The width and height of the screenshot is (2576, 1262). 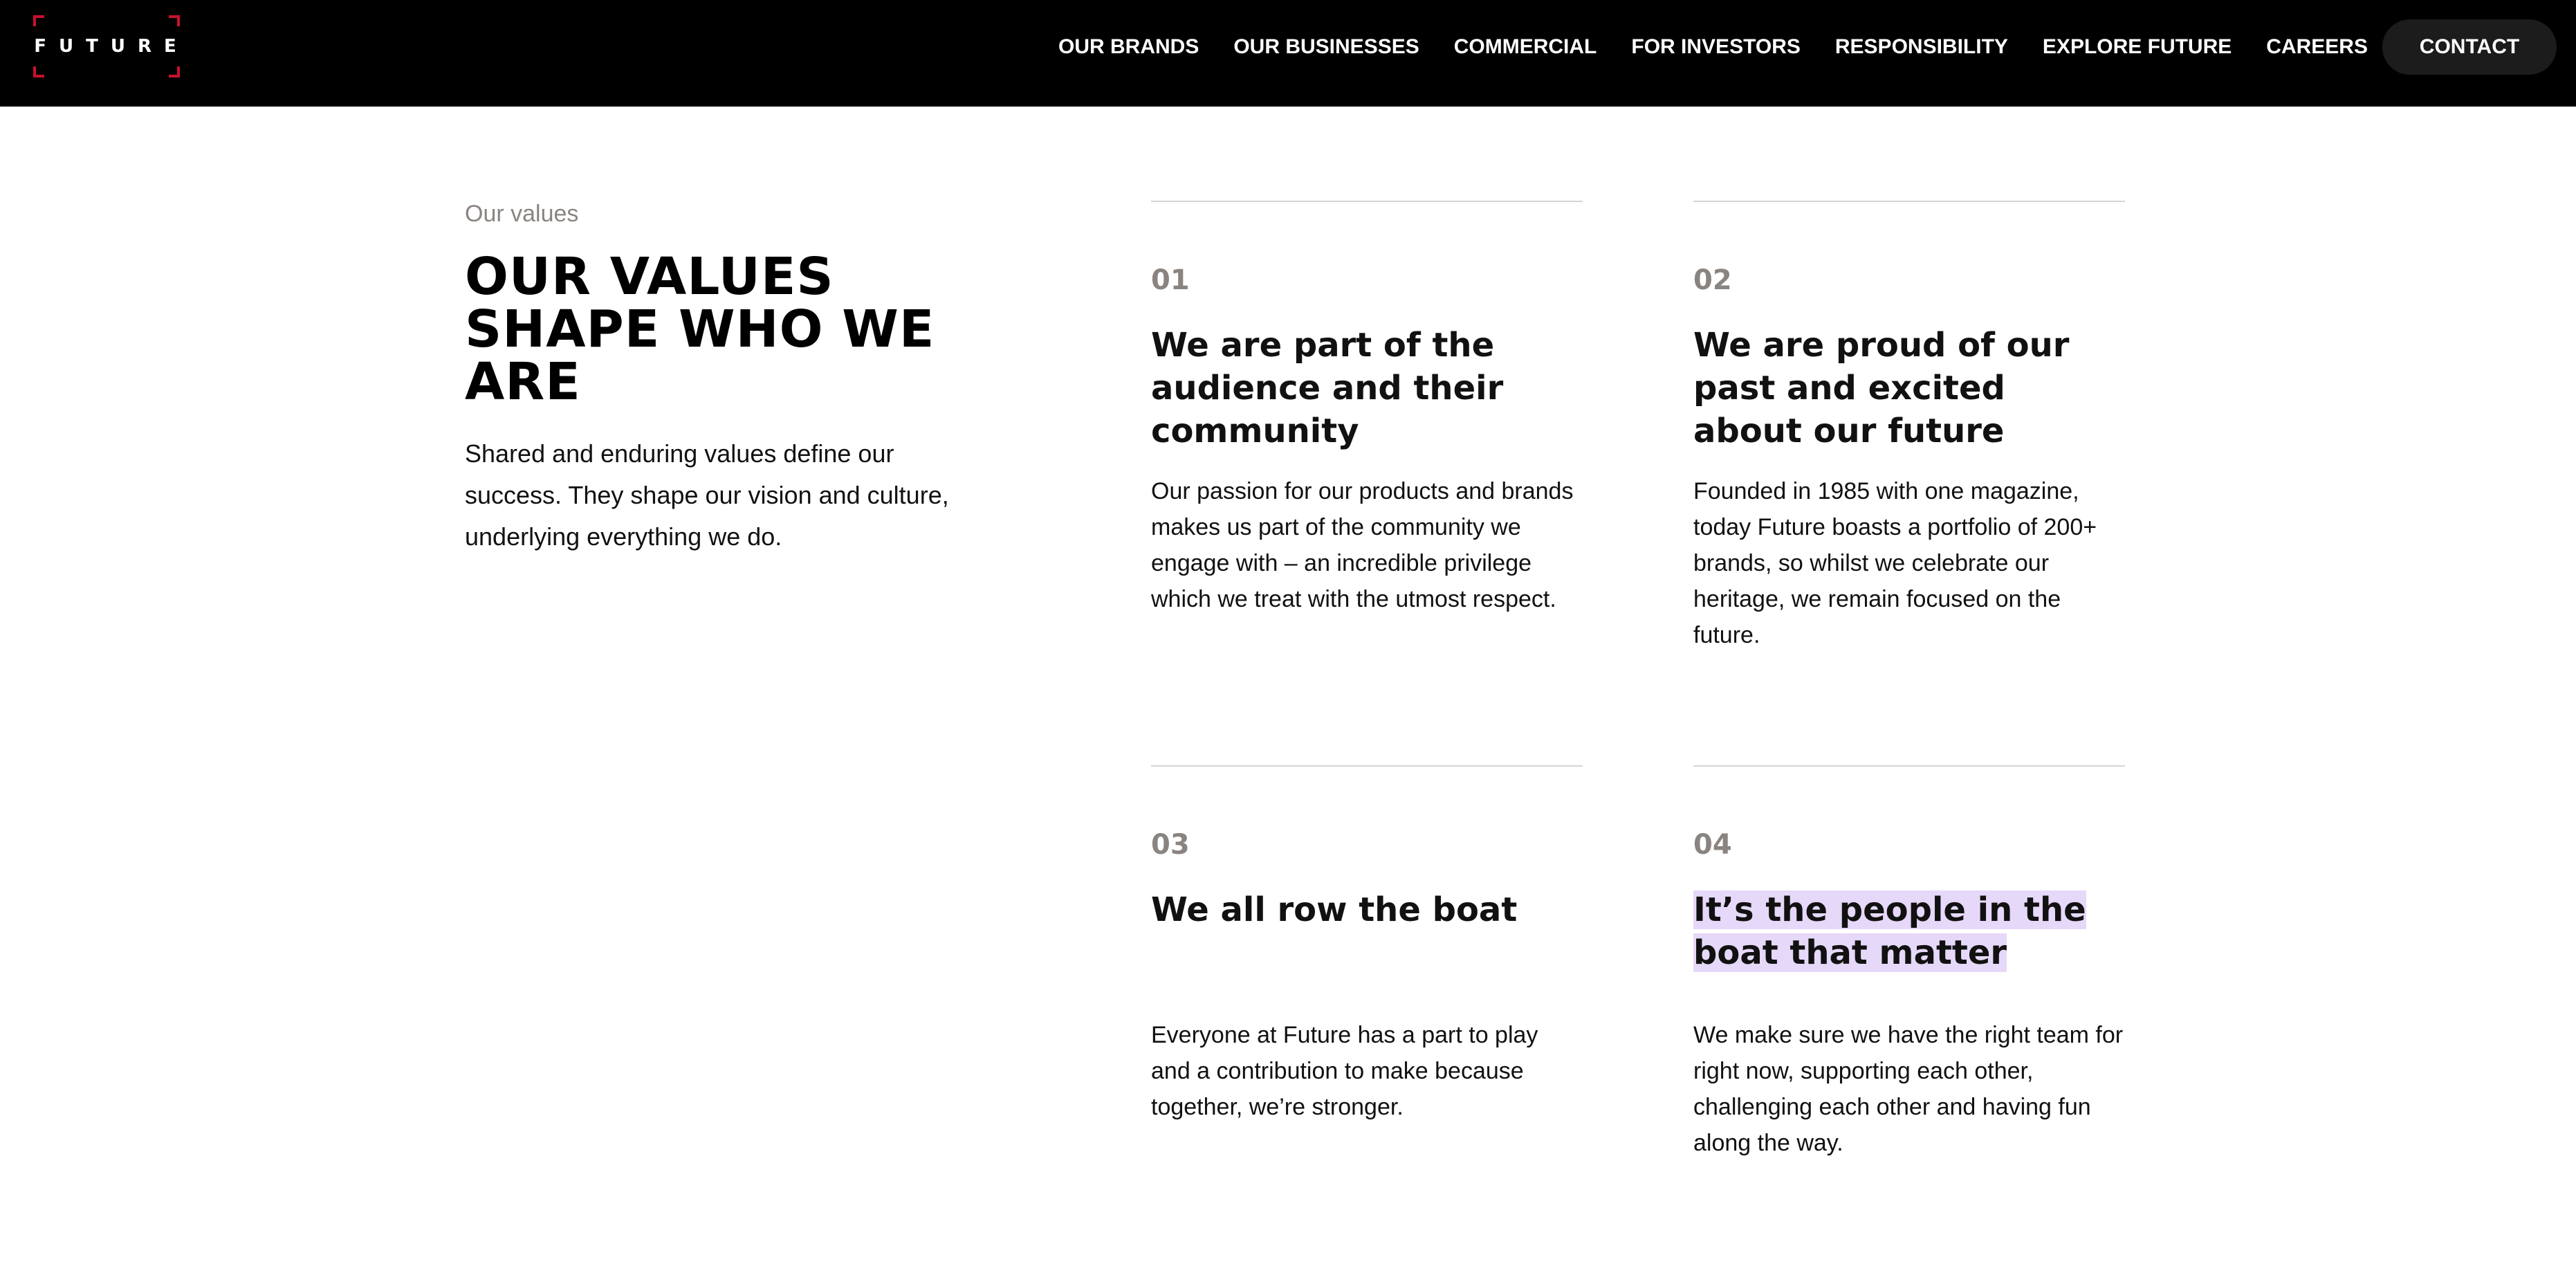 What do you see at coordinates (2317, 47) in the screenshot?
I see `nav-careers: CAREERS` at bounding box center [2317, 47].